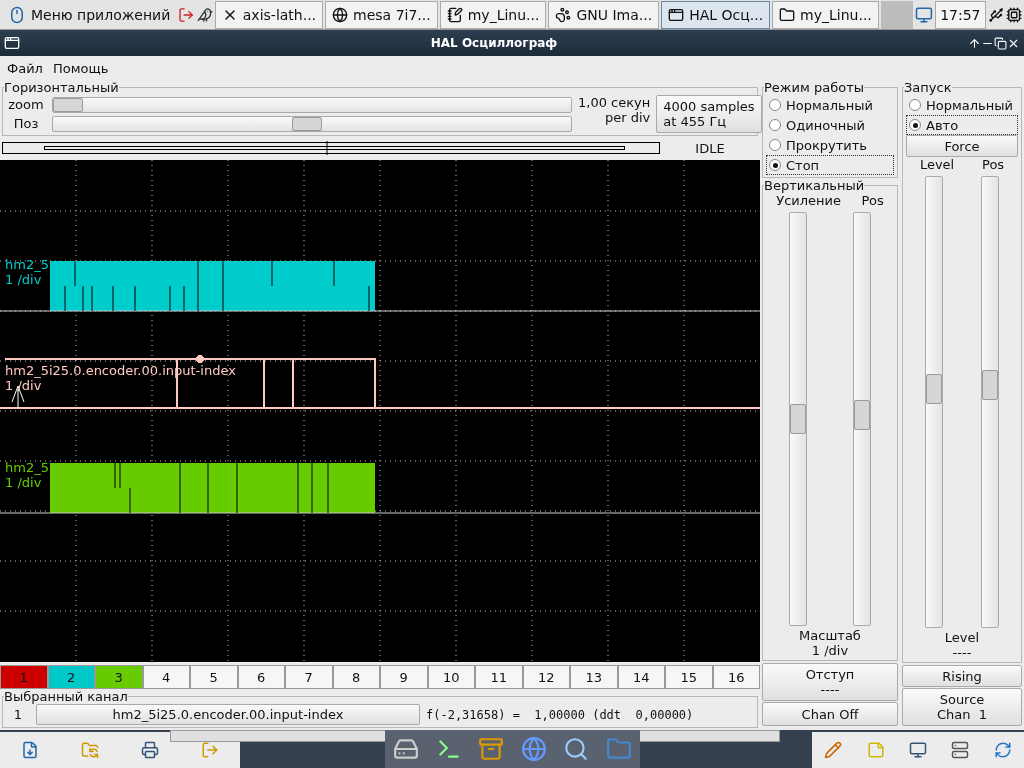 Image resolution: width=1024 pixels, height=768 pixels. What do you see at coordinates (830, 165) in the screenshot?
I see `radio-option: Стоп` at bounding box center [830, 165].